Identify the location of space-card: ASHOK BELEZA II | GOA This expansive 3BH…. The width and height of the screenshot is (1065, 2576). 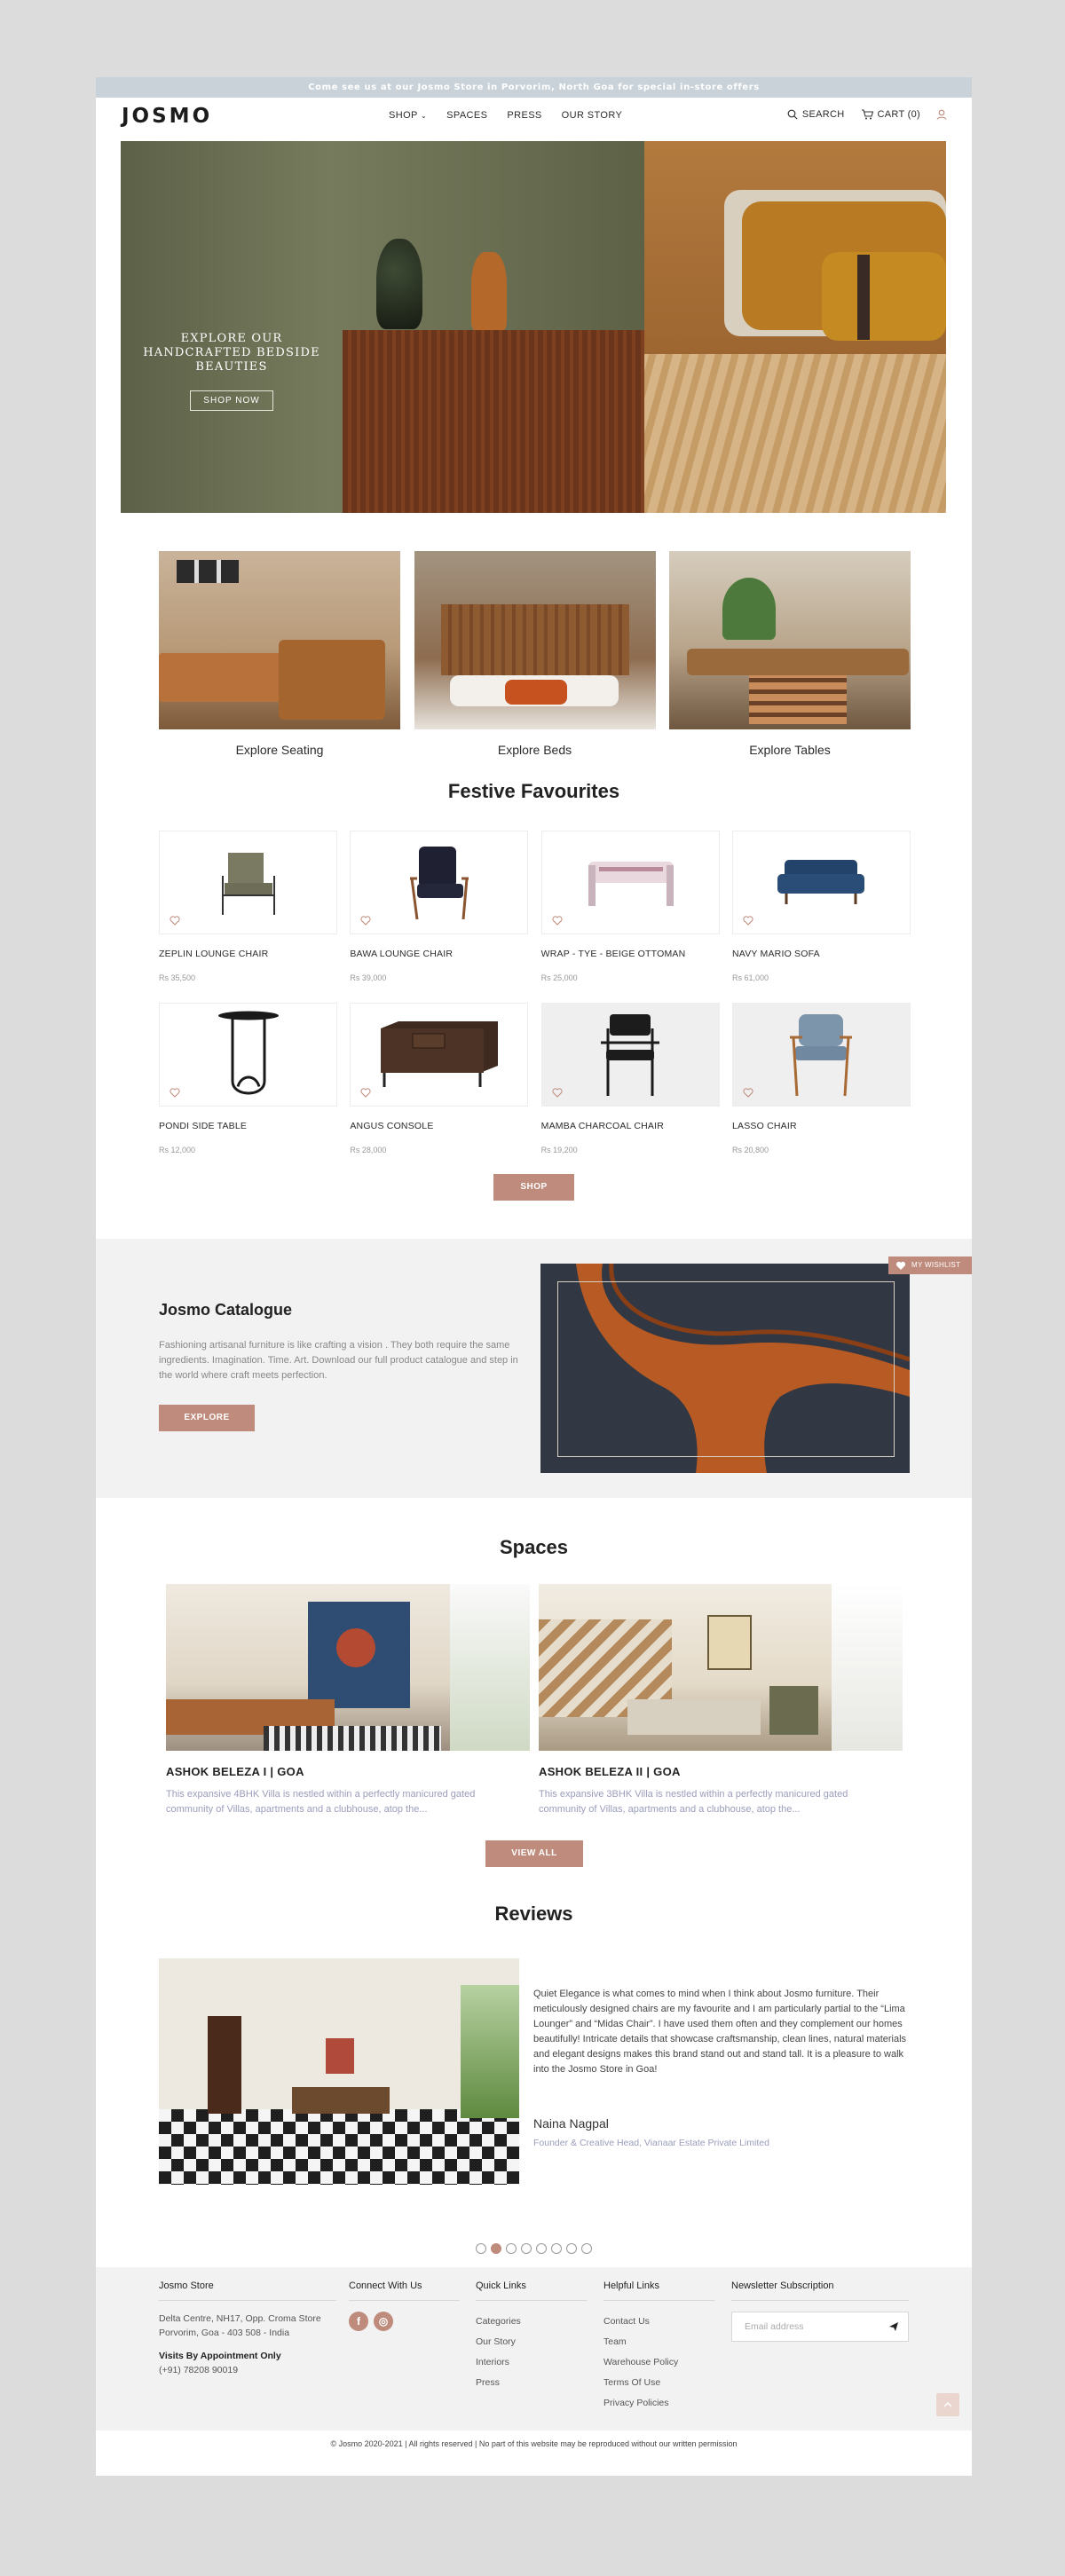
(721, 1701).